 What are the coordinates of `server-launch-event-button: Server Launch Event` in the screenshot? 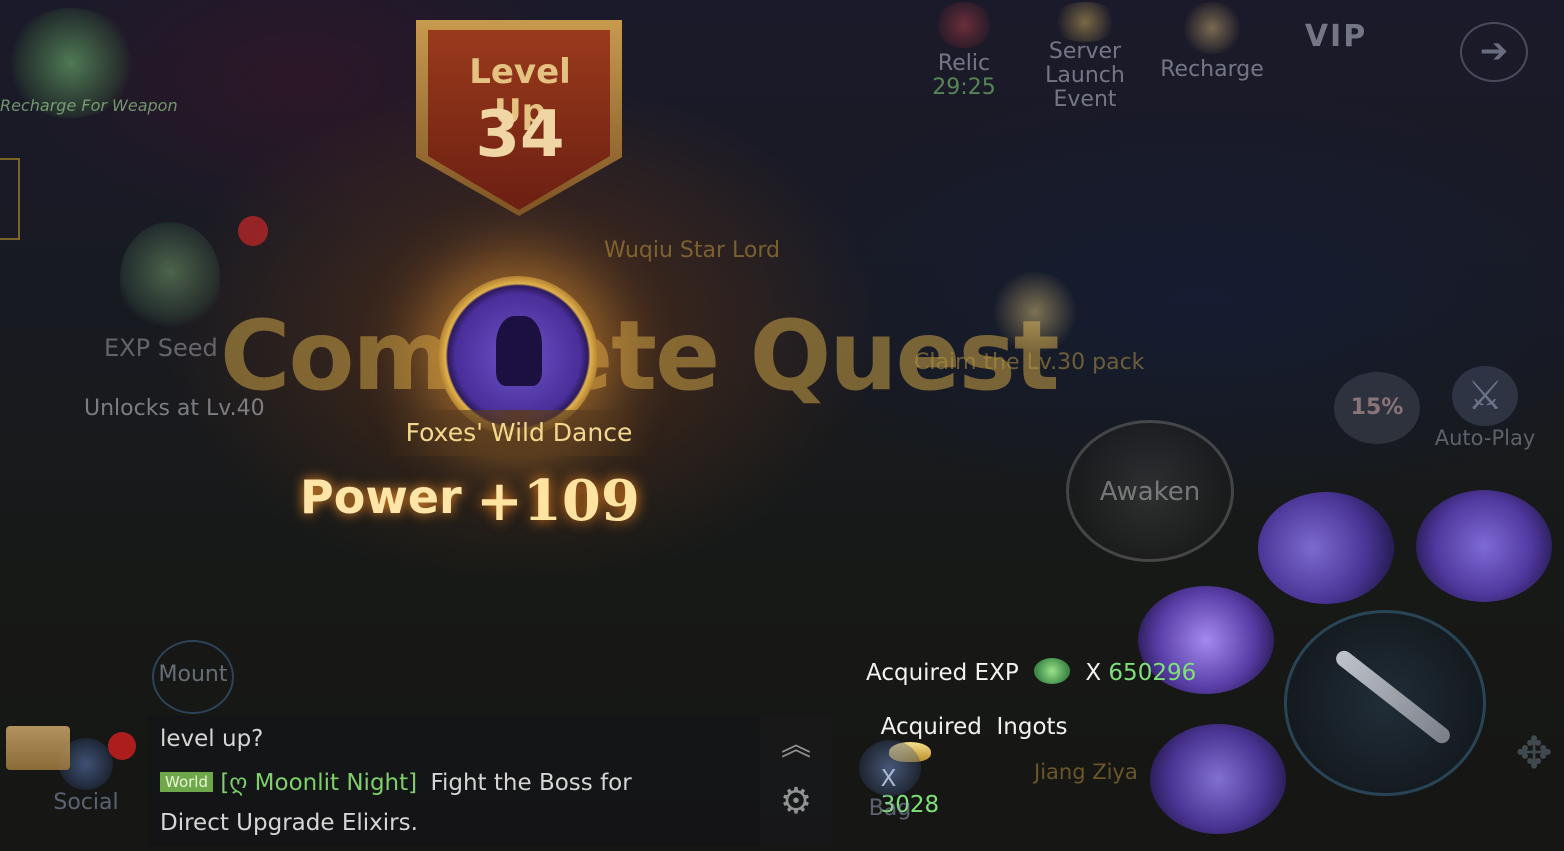 It's located at (1085, 57).